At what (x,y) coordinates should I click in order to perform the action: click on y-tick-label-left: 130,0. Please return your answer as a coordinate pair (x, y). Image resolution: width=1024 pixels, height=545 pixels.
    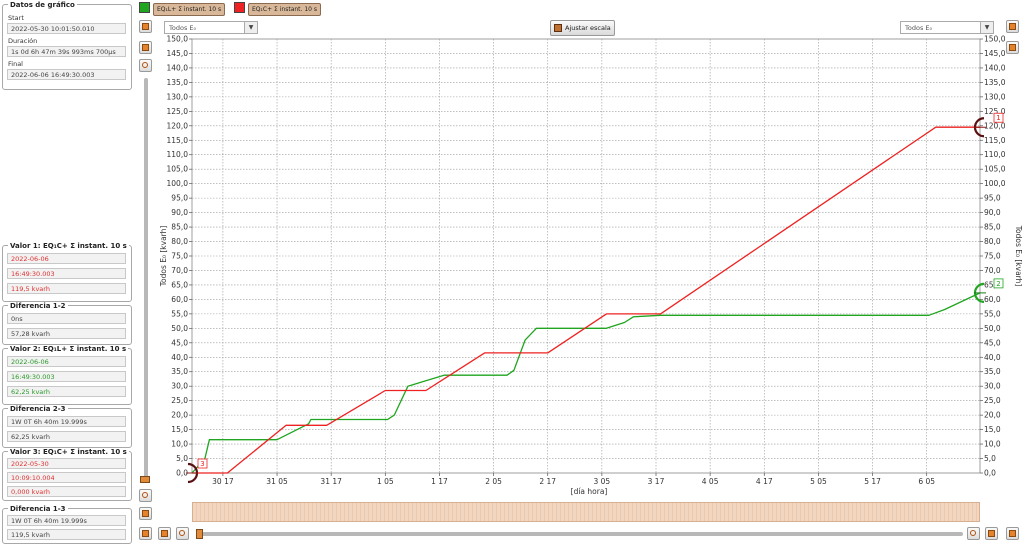
    Looking at the image, I should click on (178, 96).